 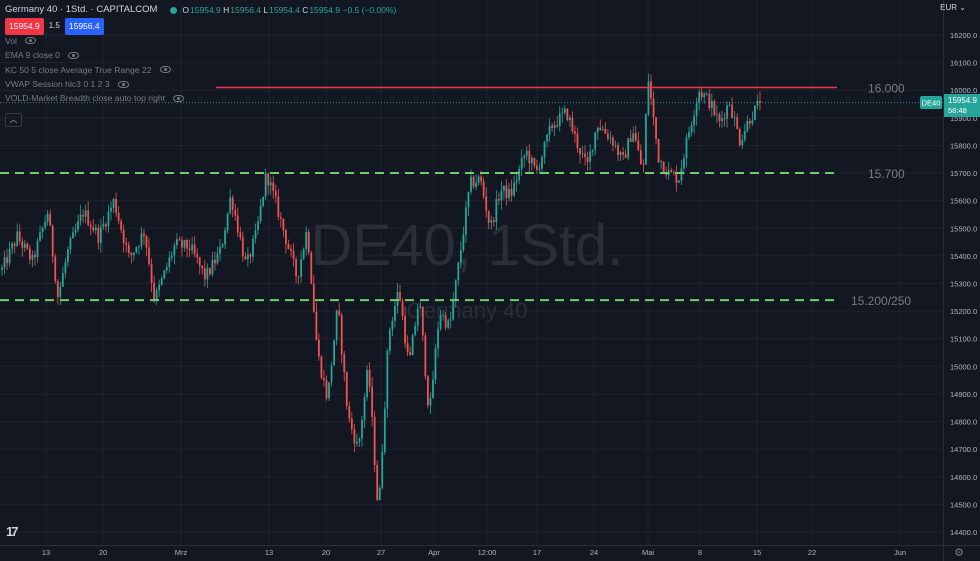 What do you see at coordinates (963, 173) in the screenshot?
I see `price-tick-label: 15700.0` at bounding box center [963, 173].